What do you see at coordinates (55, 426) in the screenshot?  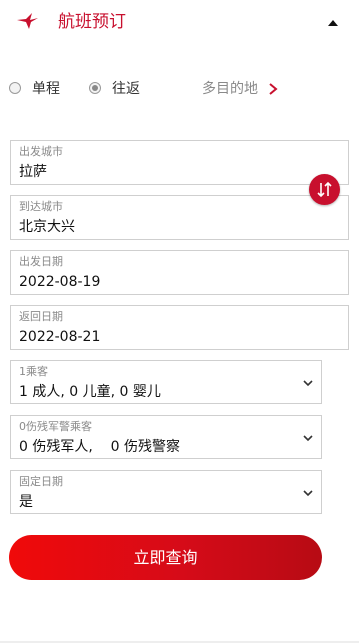 I see `disabled-passengers-label: 0伤残军警乘客` at bounding box center [55, 426].